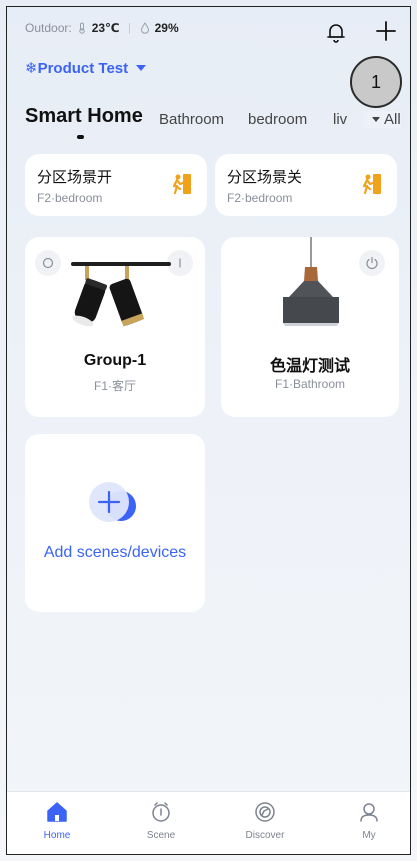  Describe the element at coordinates (369, 835) in the screenshot. I see `nav-label: My` at that location.